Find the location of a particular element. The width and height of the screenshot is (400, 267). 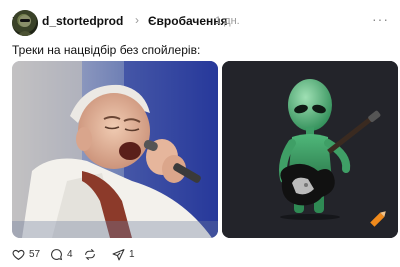

action-bar: 57 4 1 is located at coordinates (200, 254).